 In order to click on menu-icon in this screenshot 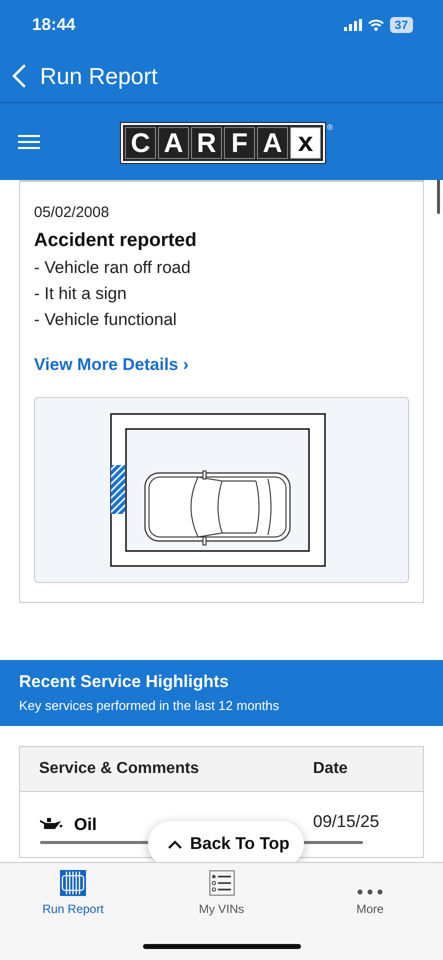, I will do `click(29, 142)`.